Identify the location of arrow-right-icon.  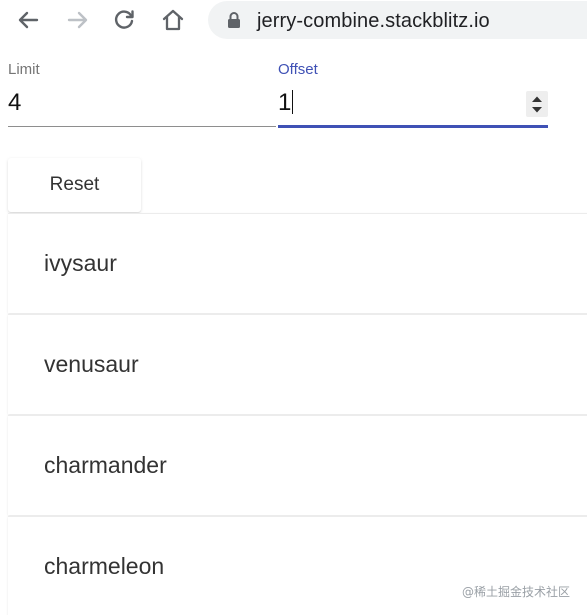
(77, 20).